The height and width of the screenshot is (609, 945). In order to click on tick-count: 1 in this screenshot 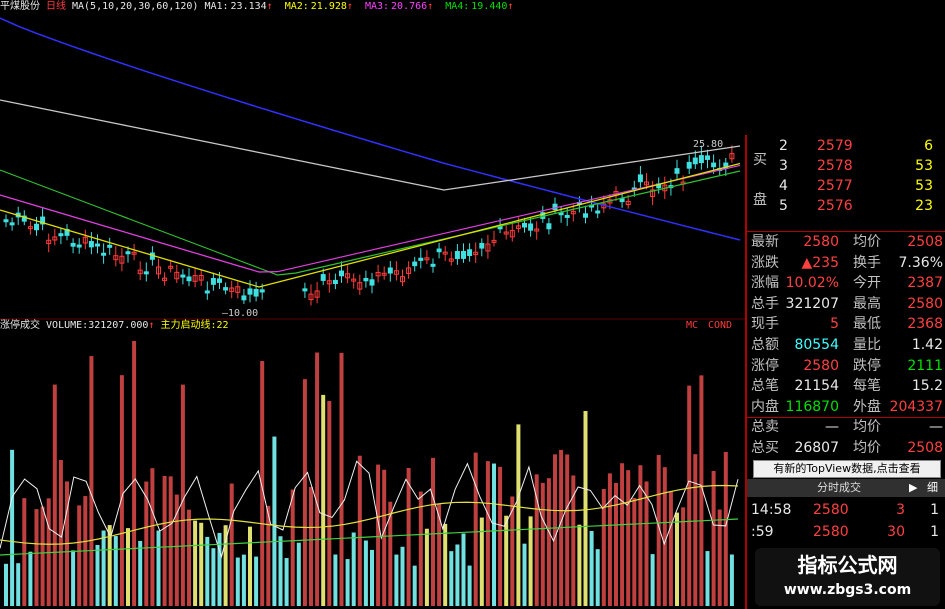, I will do `click(934, 510)`.